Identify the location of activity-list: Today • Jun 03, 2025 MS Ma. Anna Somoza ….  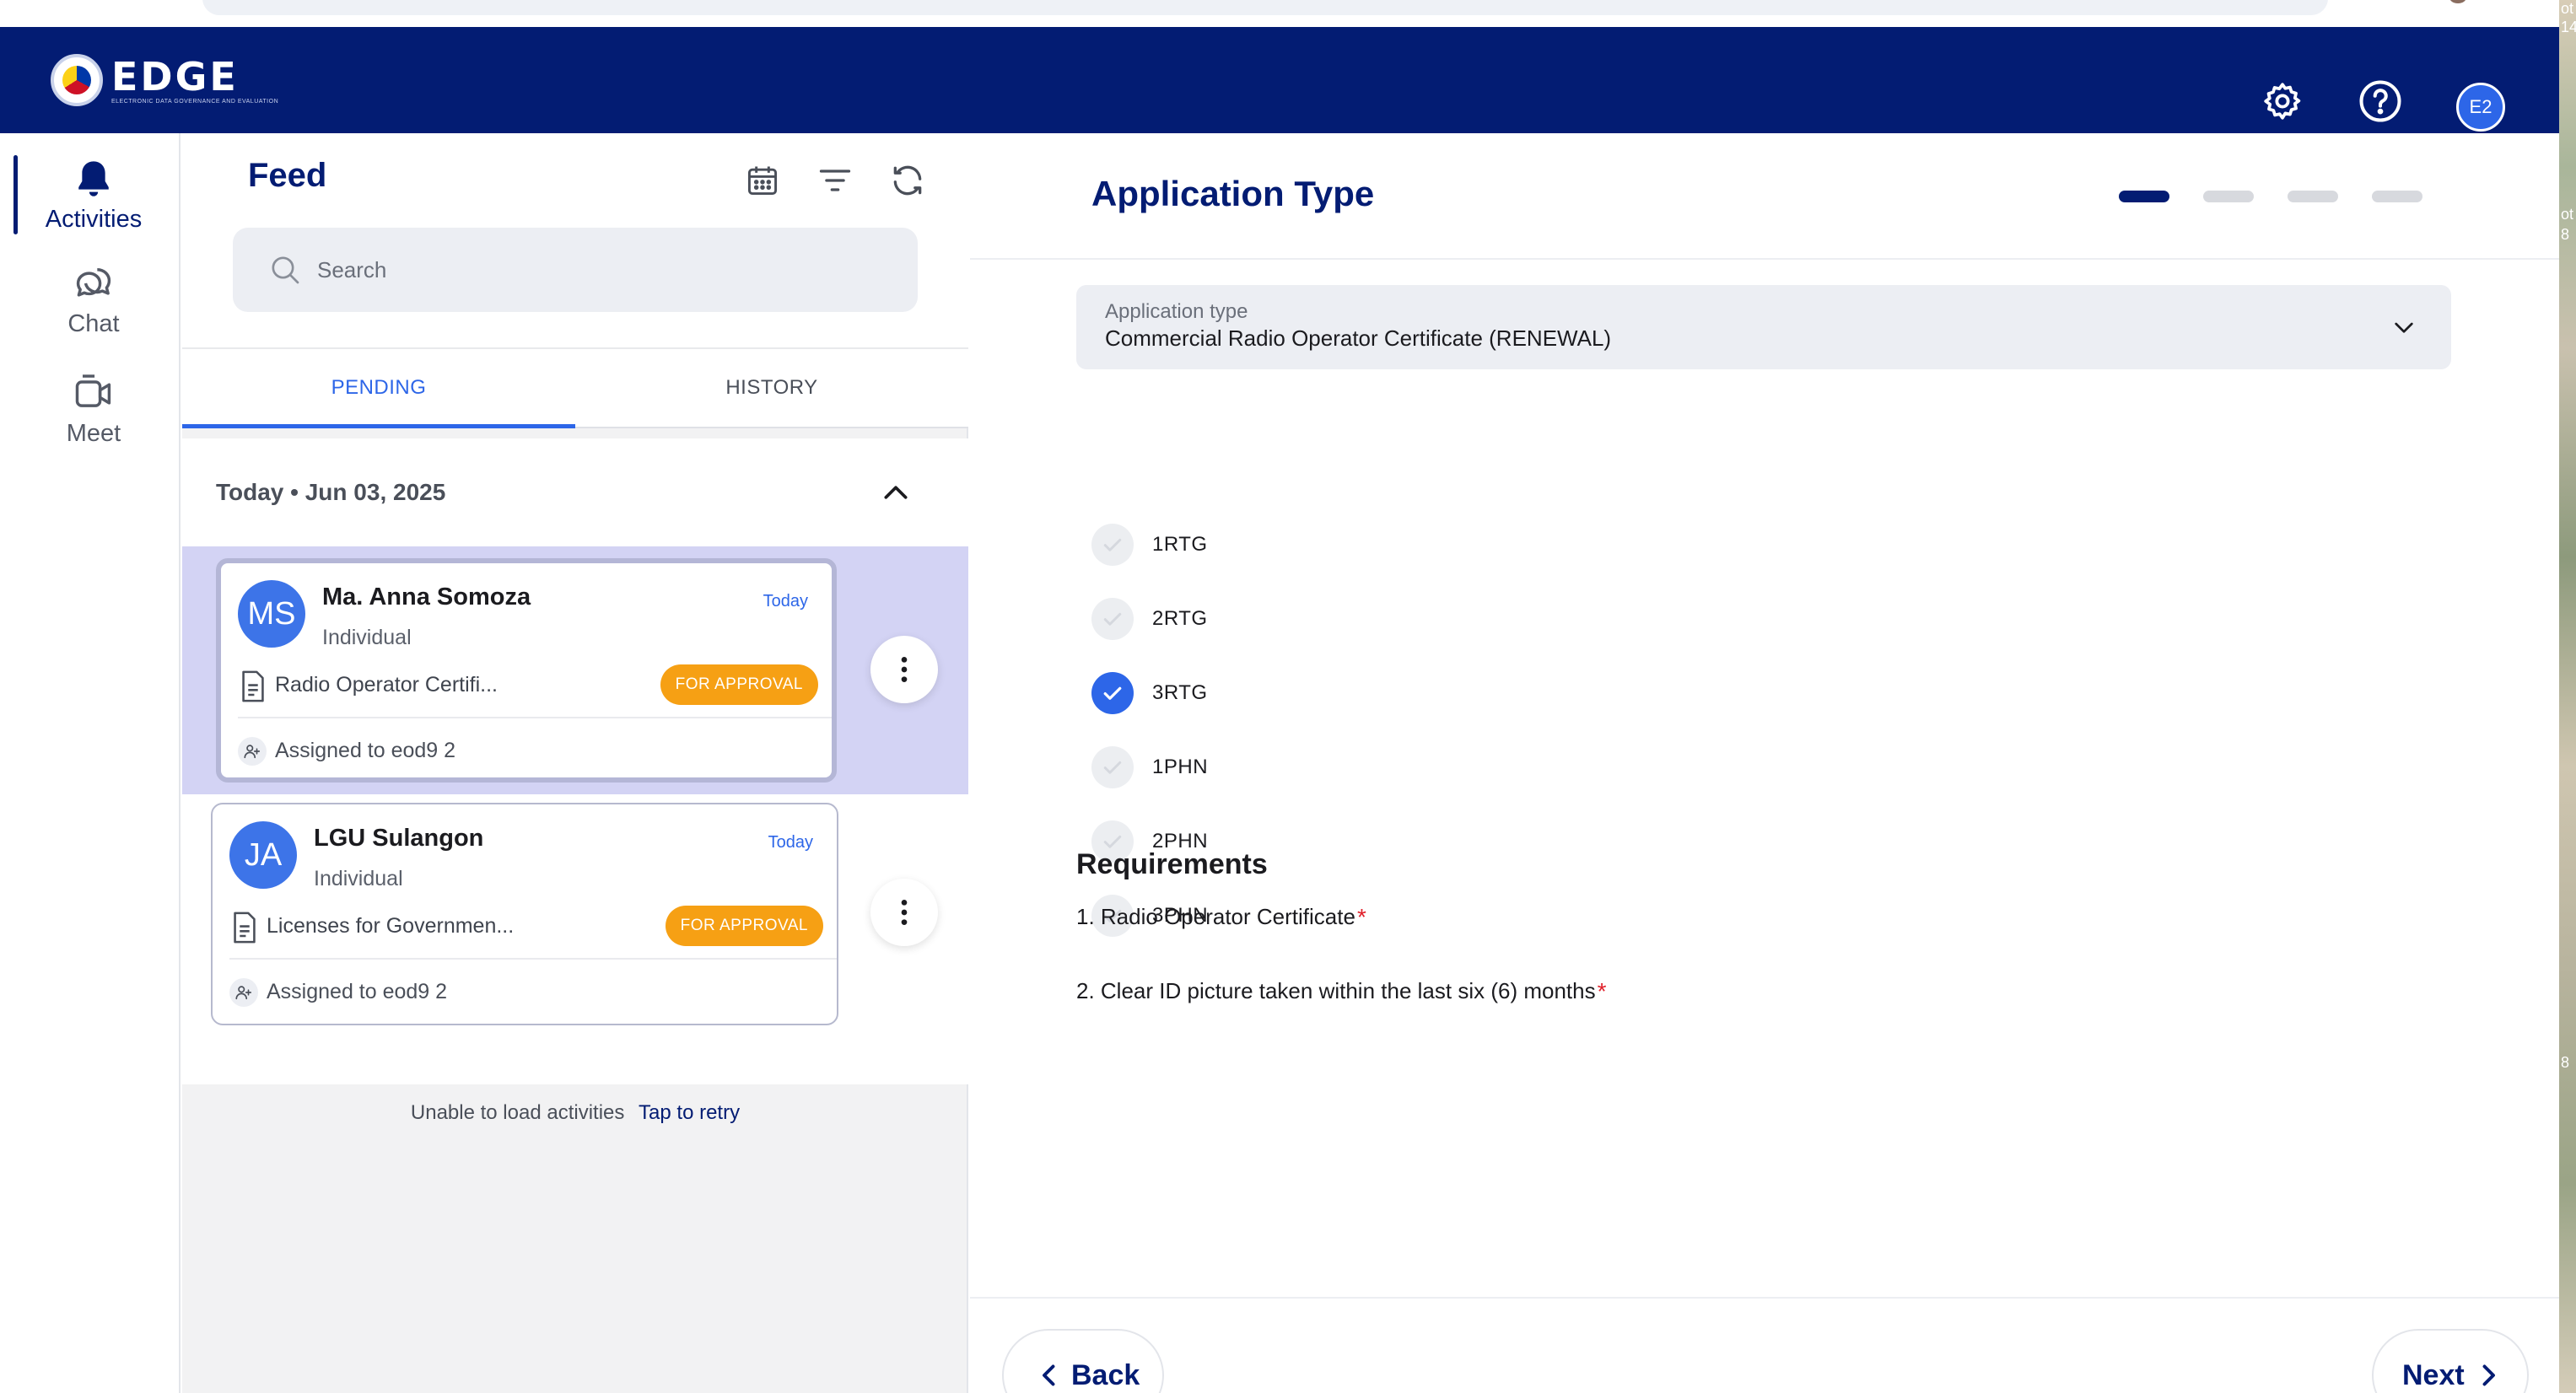
(575, 761).